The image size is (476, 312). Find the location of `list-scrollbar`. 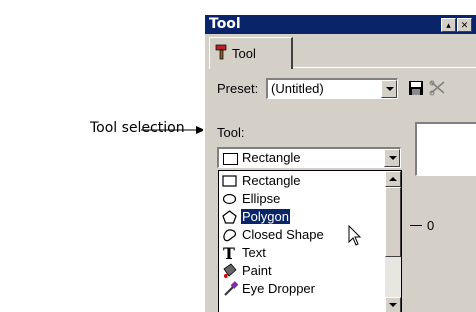

list-scrollbar is located at coordinates (393, 241).